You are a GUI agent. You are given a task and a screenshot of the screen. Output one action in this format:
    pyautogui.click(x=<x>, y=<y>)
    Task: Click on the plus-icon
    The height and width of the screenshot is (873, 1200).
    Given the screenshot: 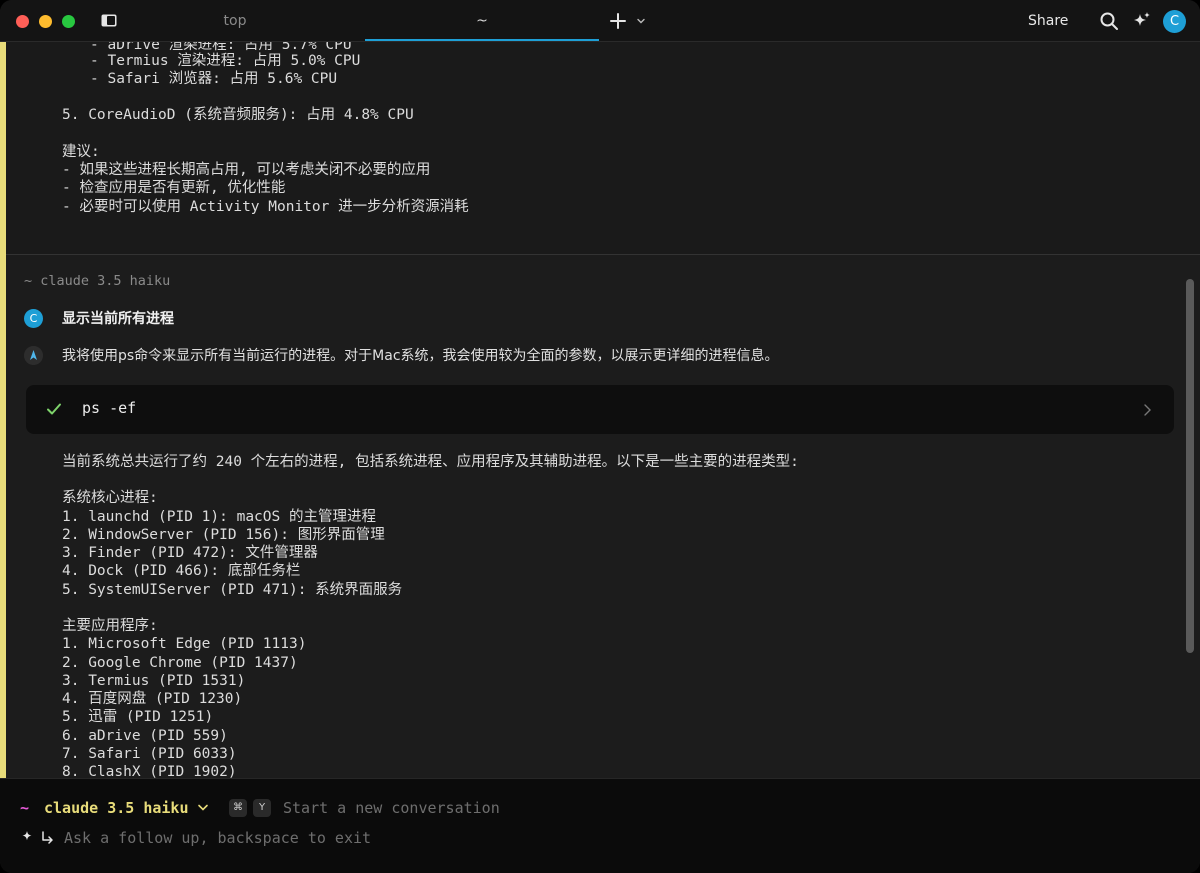 What is the action you would take?
    pyautogui.click(x=618, y=21)
    